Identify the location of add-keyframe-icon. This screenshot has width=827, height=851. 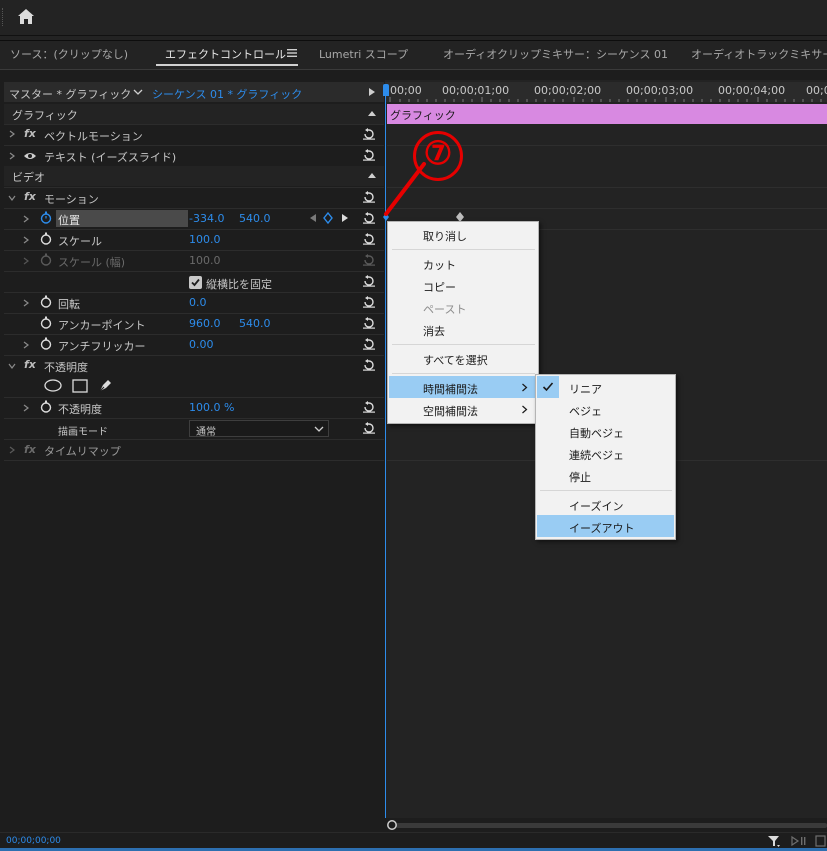
(328, 218).